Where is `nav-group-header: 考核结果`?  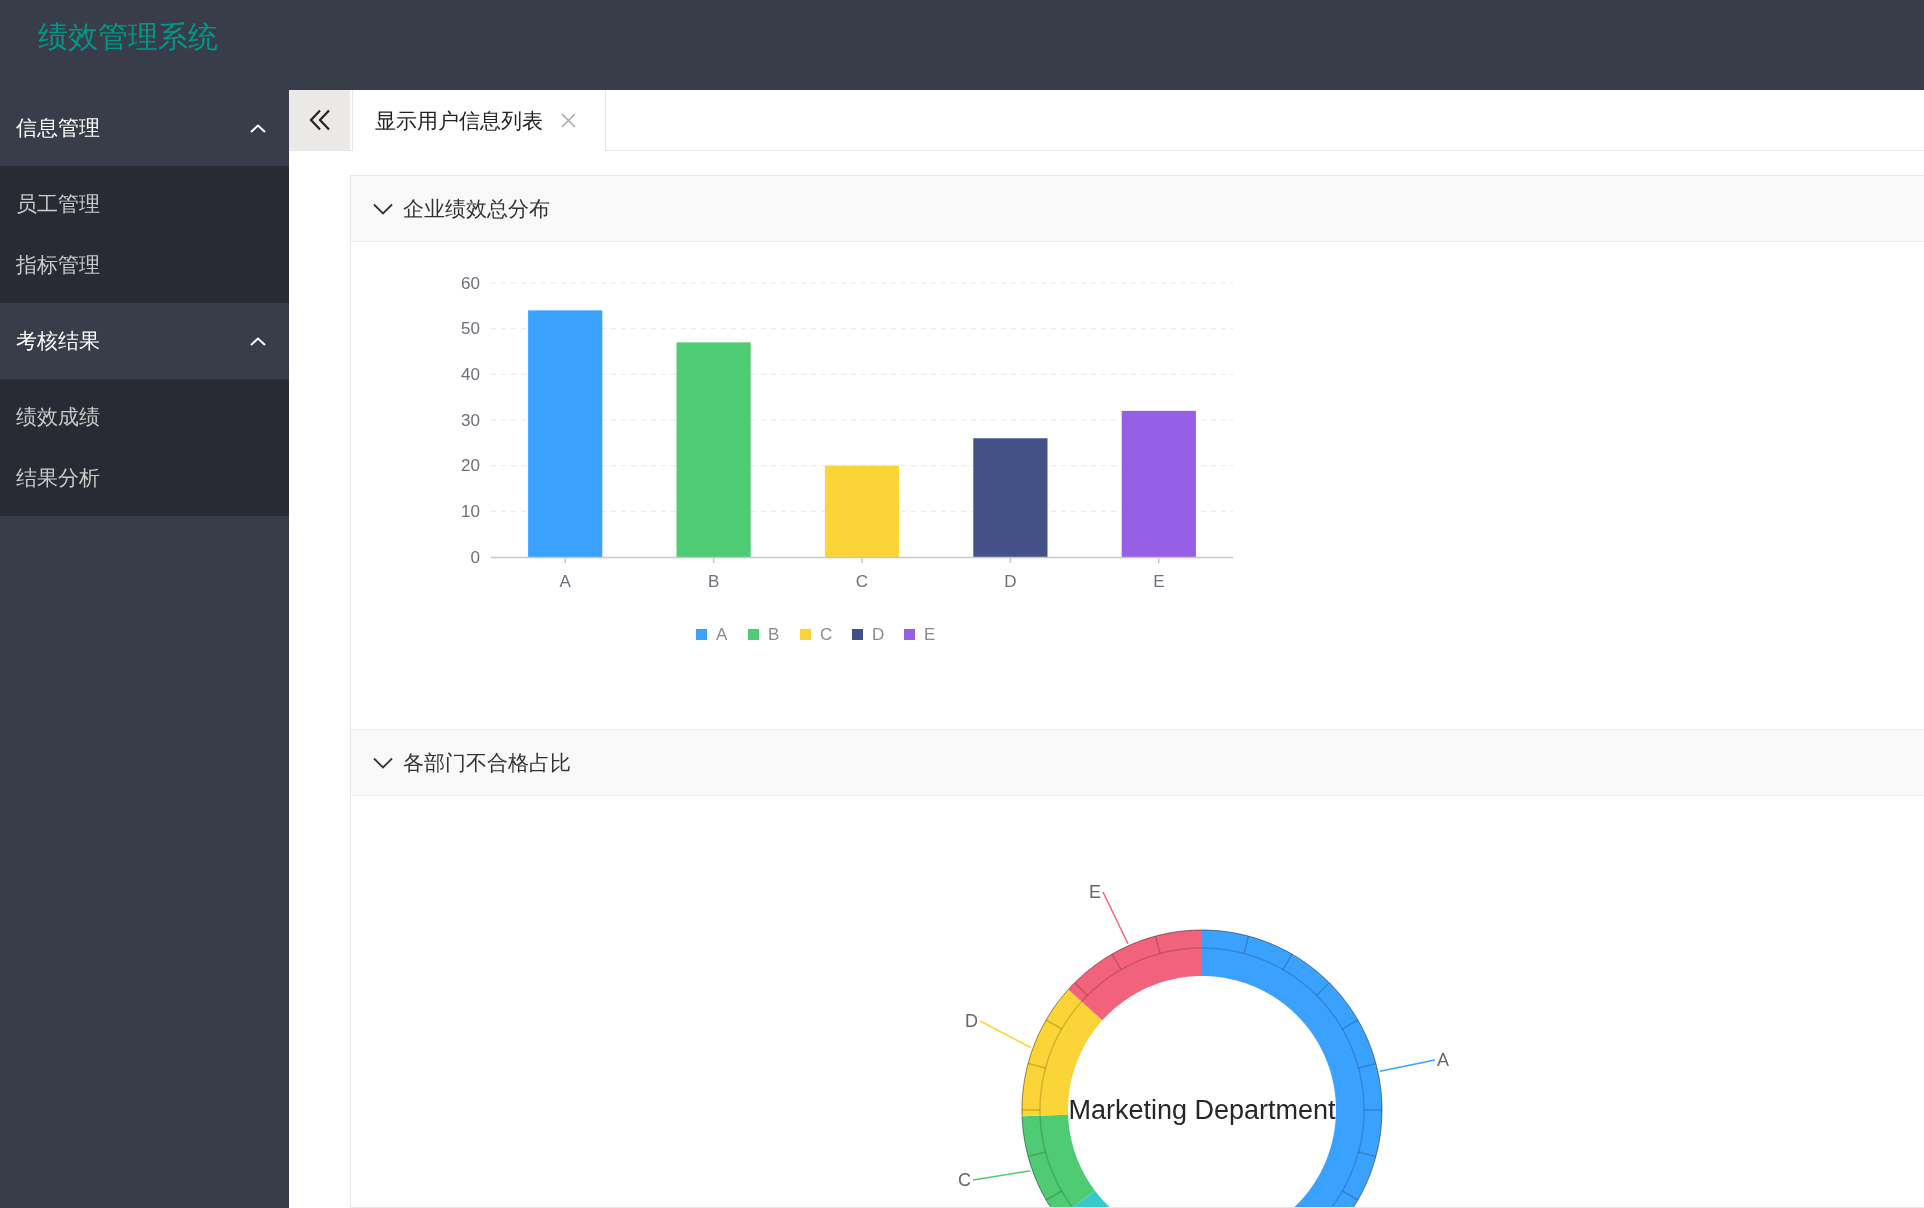
nav-group-header: 考核结果 is located at coordinates (144, 341).